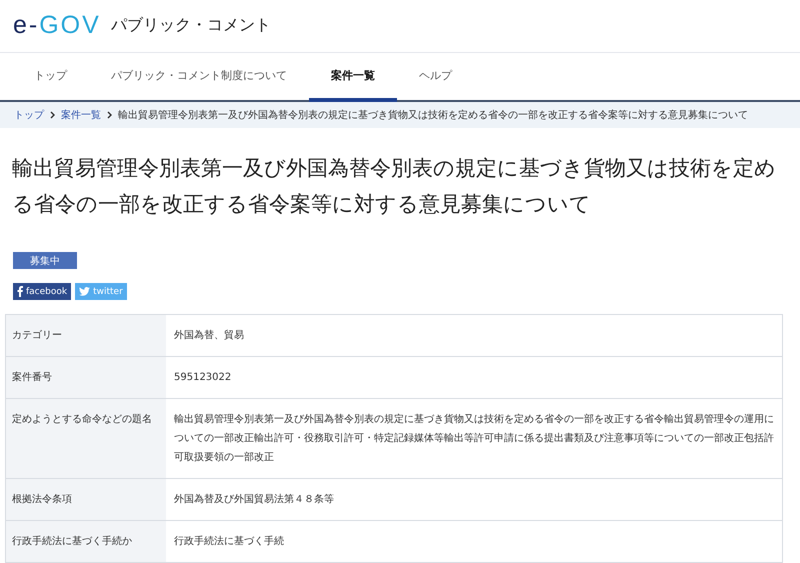 This screenshot has width=800, height=563. Describe the element at coordinates (81, 115) in the screenshot. I see `breadcrumb-link: 案件一覧` at that location.